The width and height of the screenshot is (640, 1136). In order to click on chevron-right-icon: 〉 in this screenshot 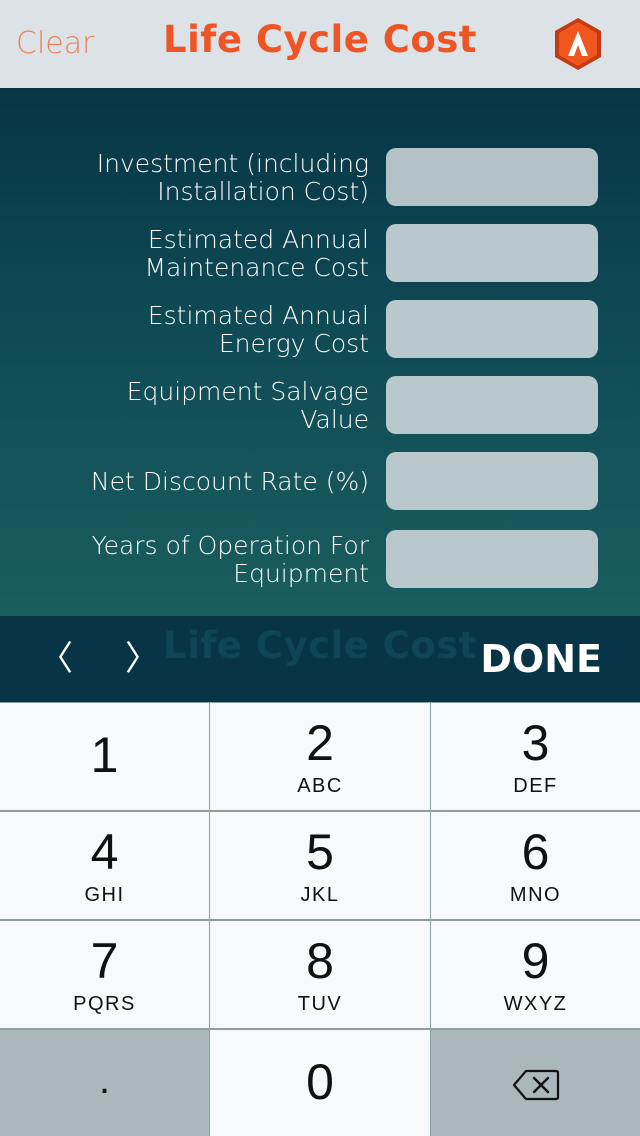, I will do `click(142, 659)`.